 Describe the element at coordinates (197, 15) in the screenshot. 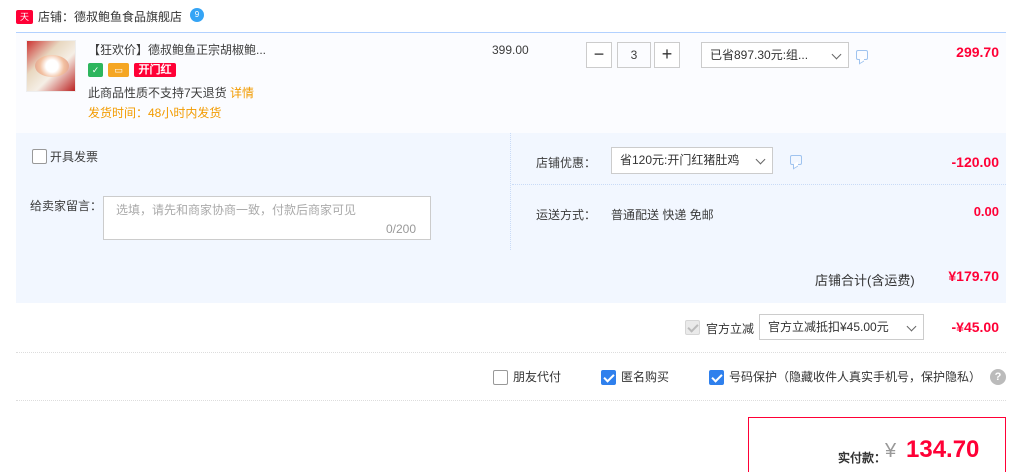

I see `wangwang-chat-icon: 9` at that location.